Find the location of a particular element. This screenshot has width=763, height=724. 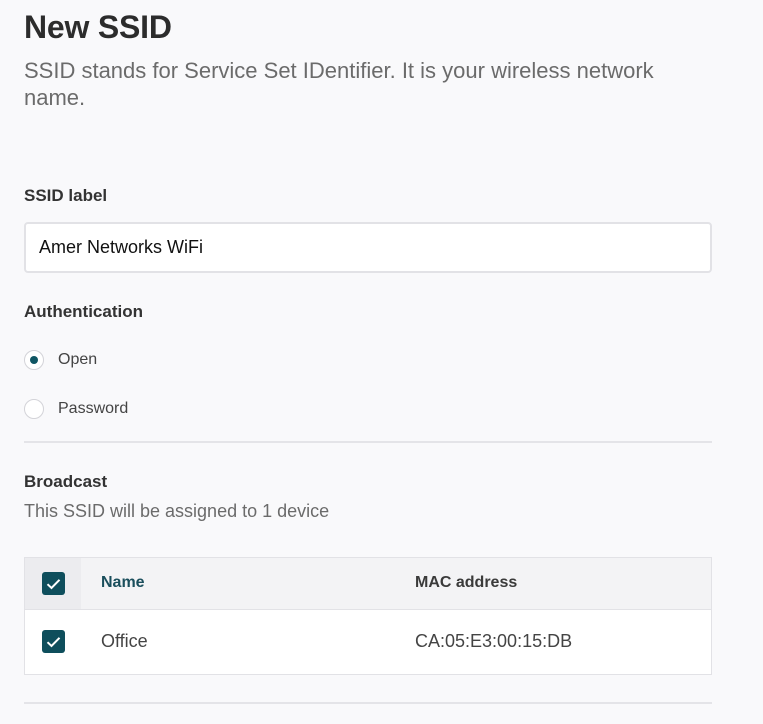

broadcast-helper-text: This SSID will be assigned to 1 device is located at coordinates (177, 511).